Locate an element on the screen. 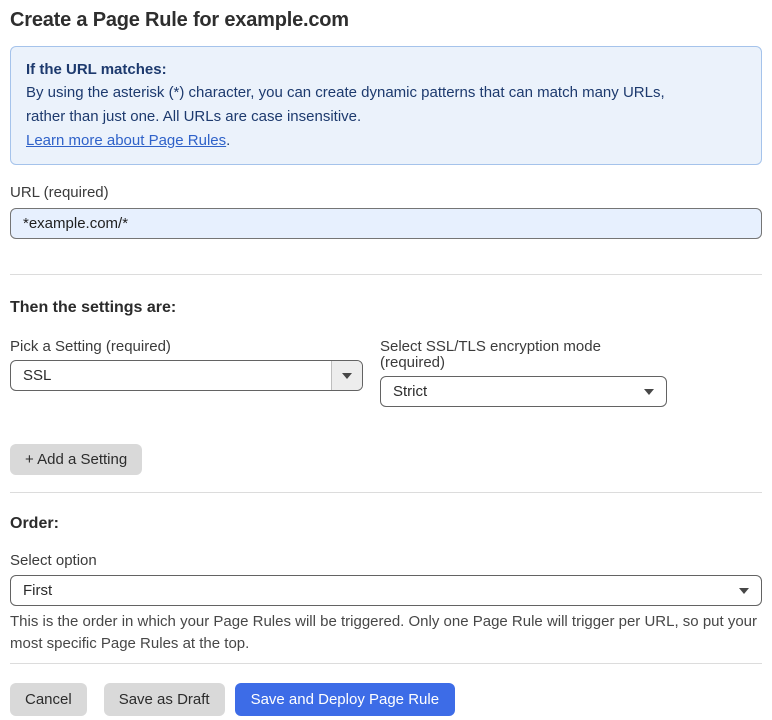 This screenshot has height=720, width=772. order-dropdown: First is located at coordinates (386, 590).